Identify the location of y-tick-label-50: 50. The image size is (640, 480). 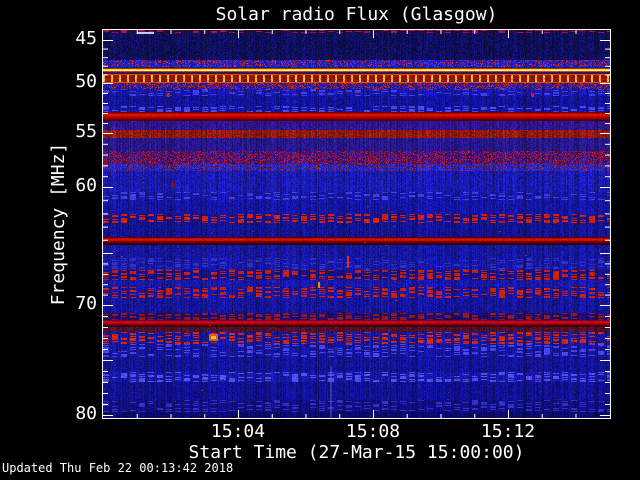
(86, 81).